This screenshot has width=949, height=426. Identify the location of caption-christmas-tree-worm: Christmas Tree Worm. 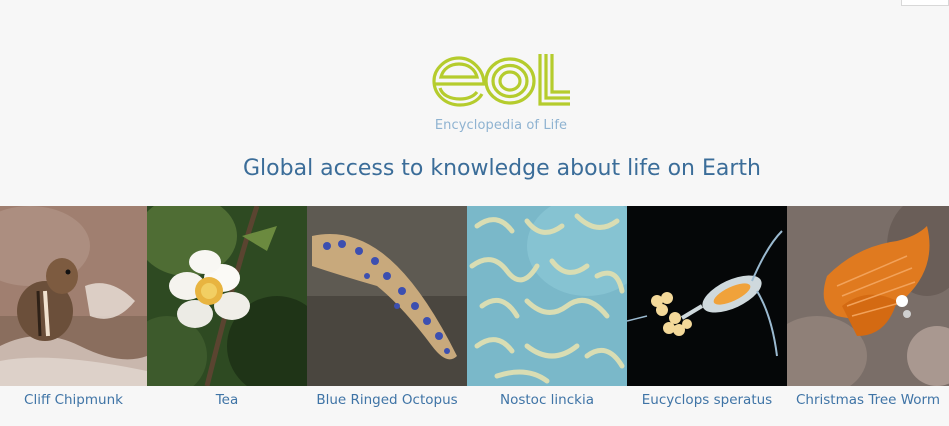
(868, 400).